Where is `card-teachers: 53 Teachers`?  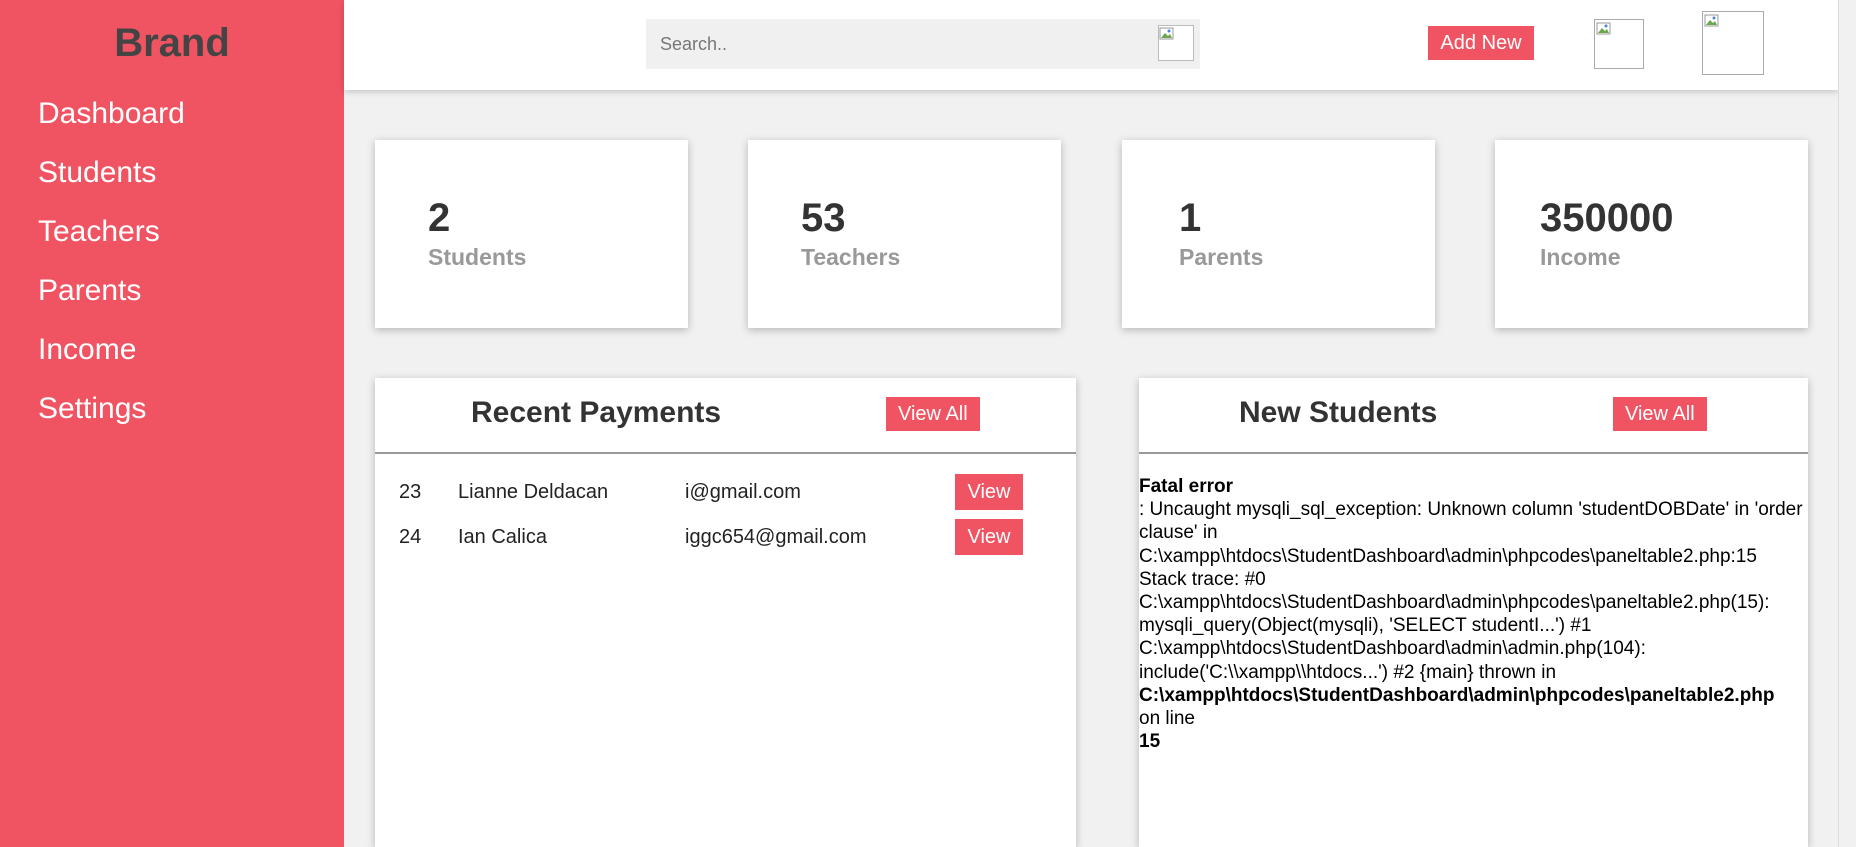
card-teachers: 53 Teachers is located at coordinates (904, 234).